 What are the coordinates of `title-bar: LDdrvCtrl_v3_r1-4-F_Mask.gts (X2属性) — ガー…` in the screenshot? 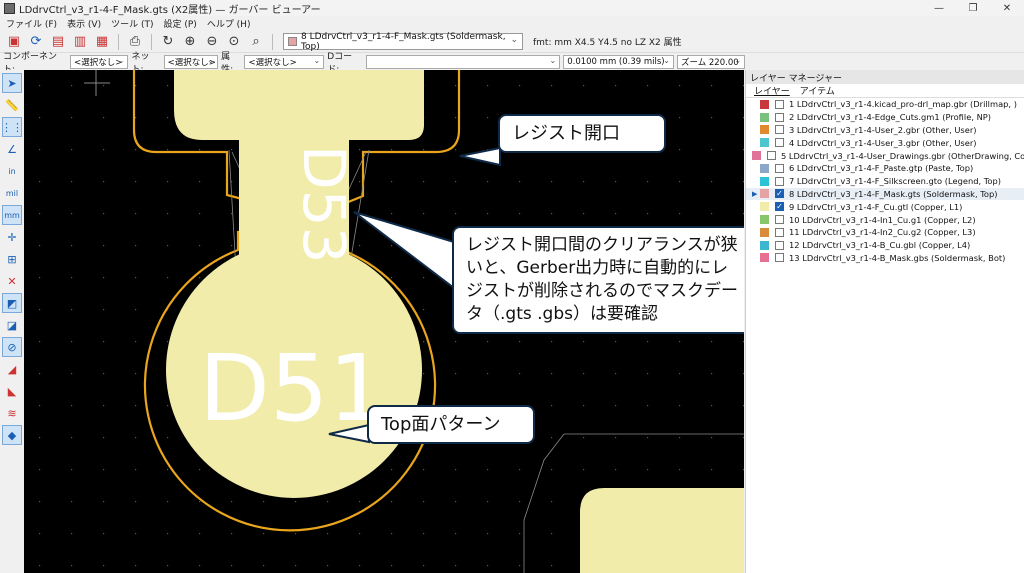 It's located at (512, 8).